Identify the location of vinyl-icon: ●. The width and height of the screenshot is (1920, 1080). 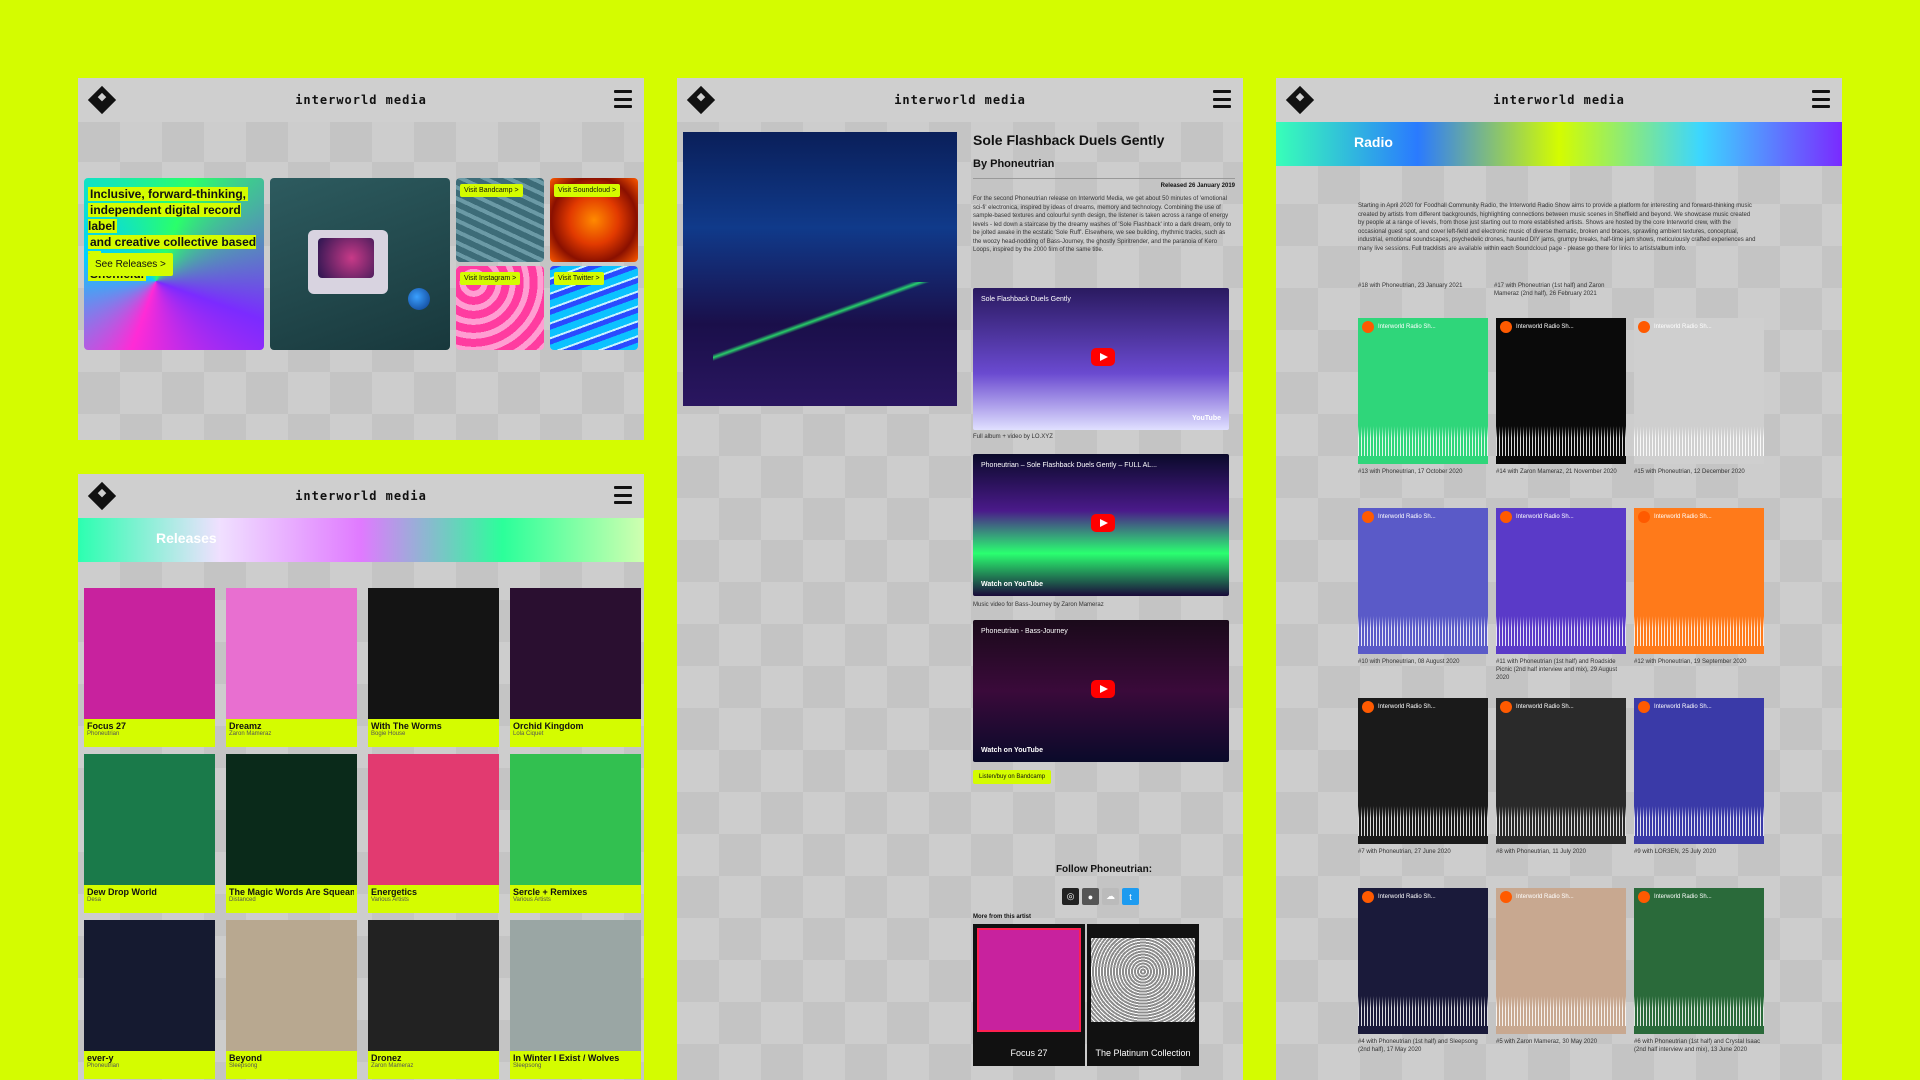
(1090, 896).